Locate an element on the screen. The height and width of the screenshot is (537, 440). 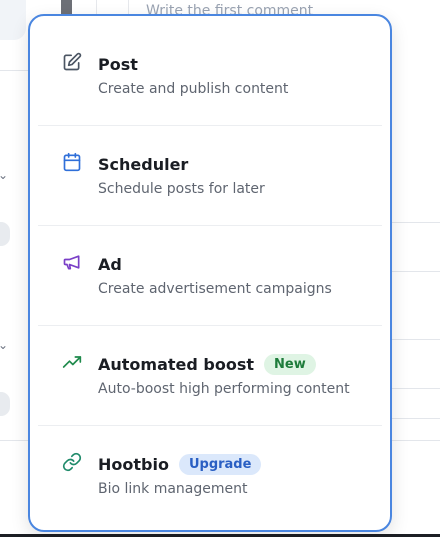
menu-item-title: Post is located at coordinates (118, 64).